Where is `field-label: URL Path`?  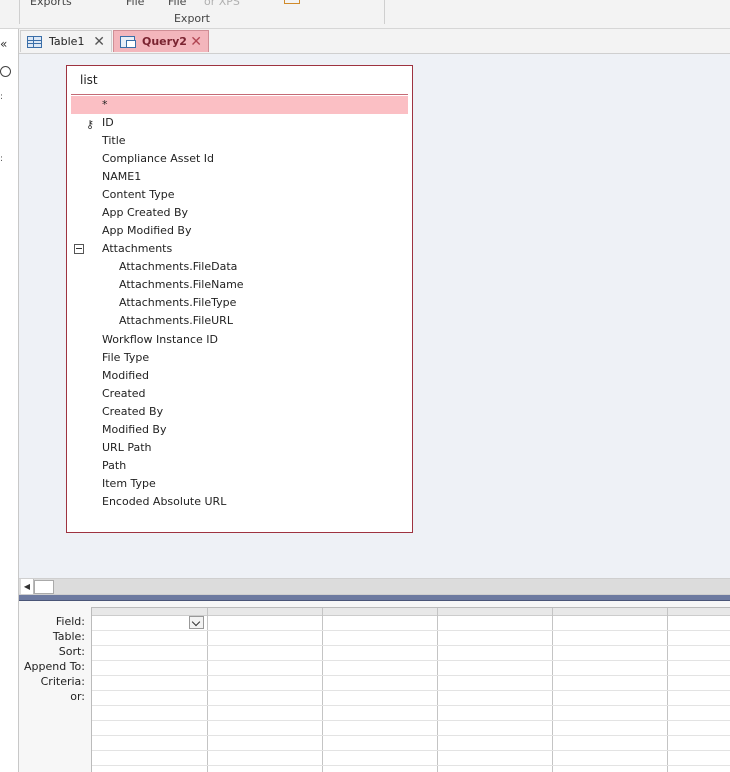 field-label: URL Path is located at coordinates (127, 447).